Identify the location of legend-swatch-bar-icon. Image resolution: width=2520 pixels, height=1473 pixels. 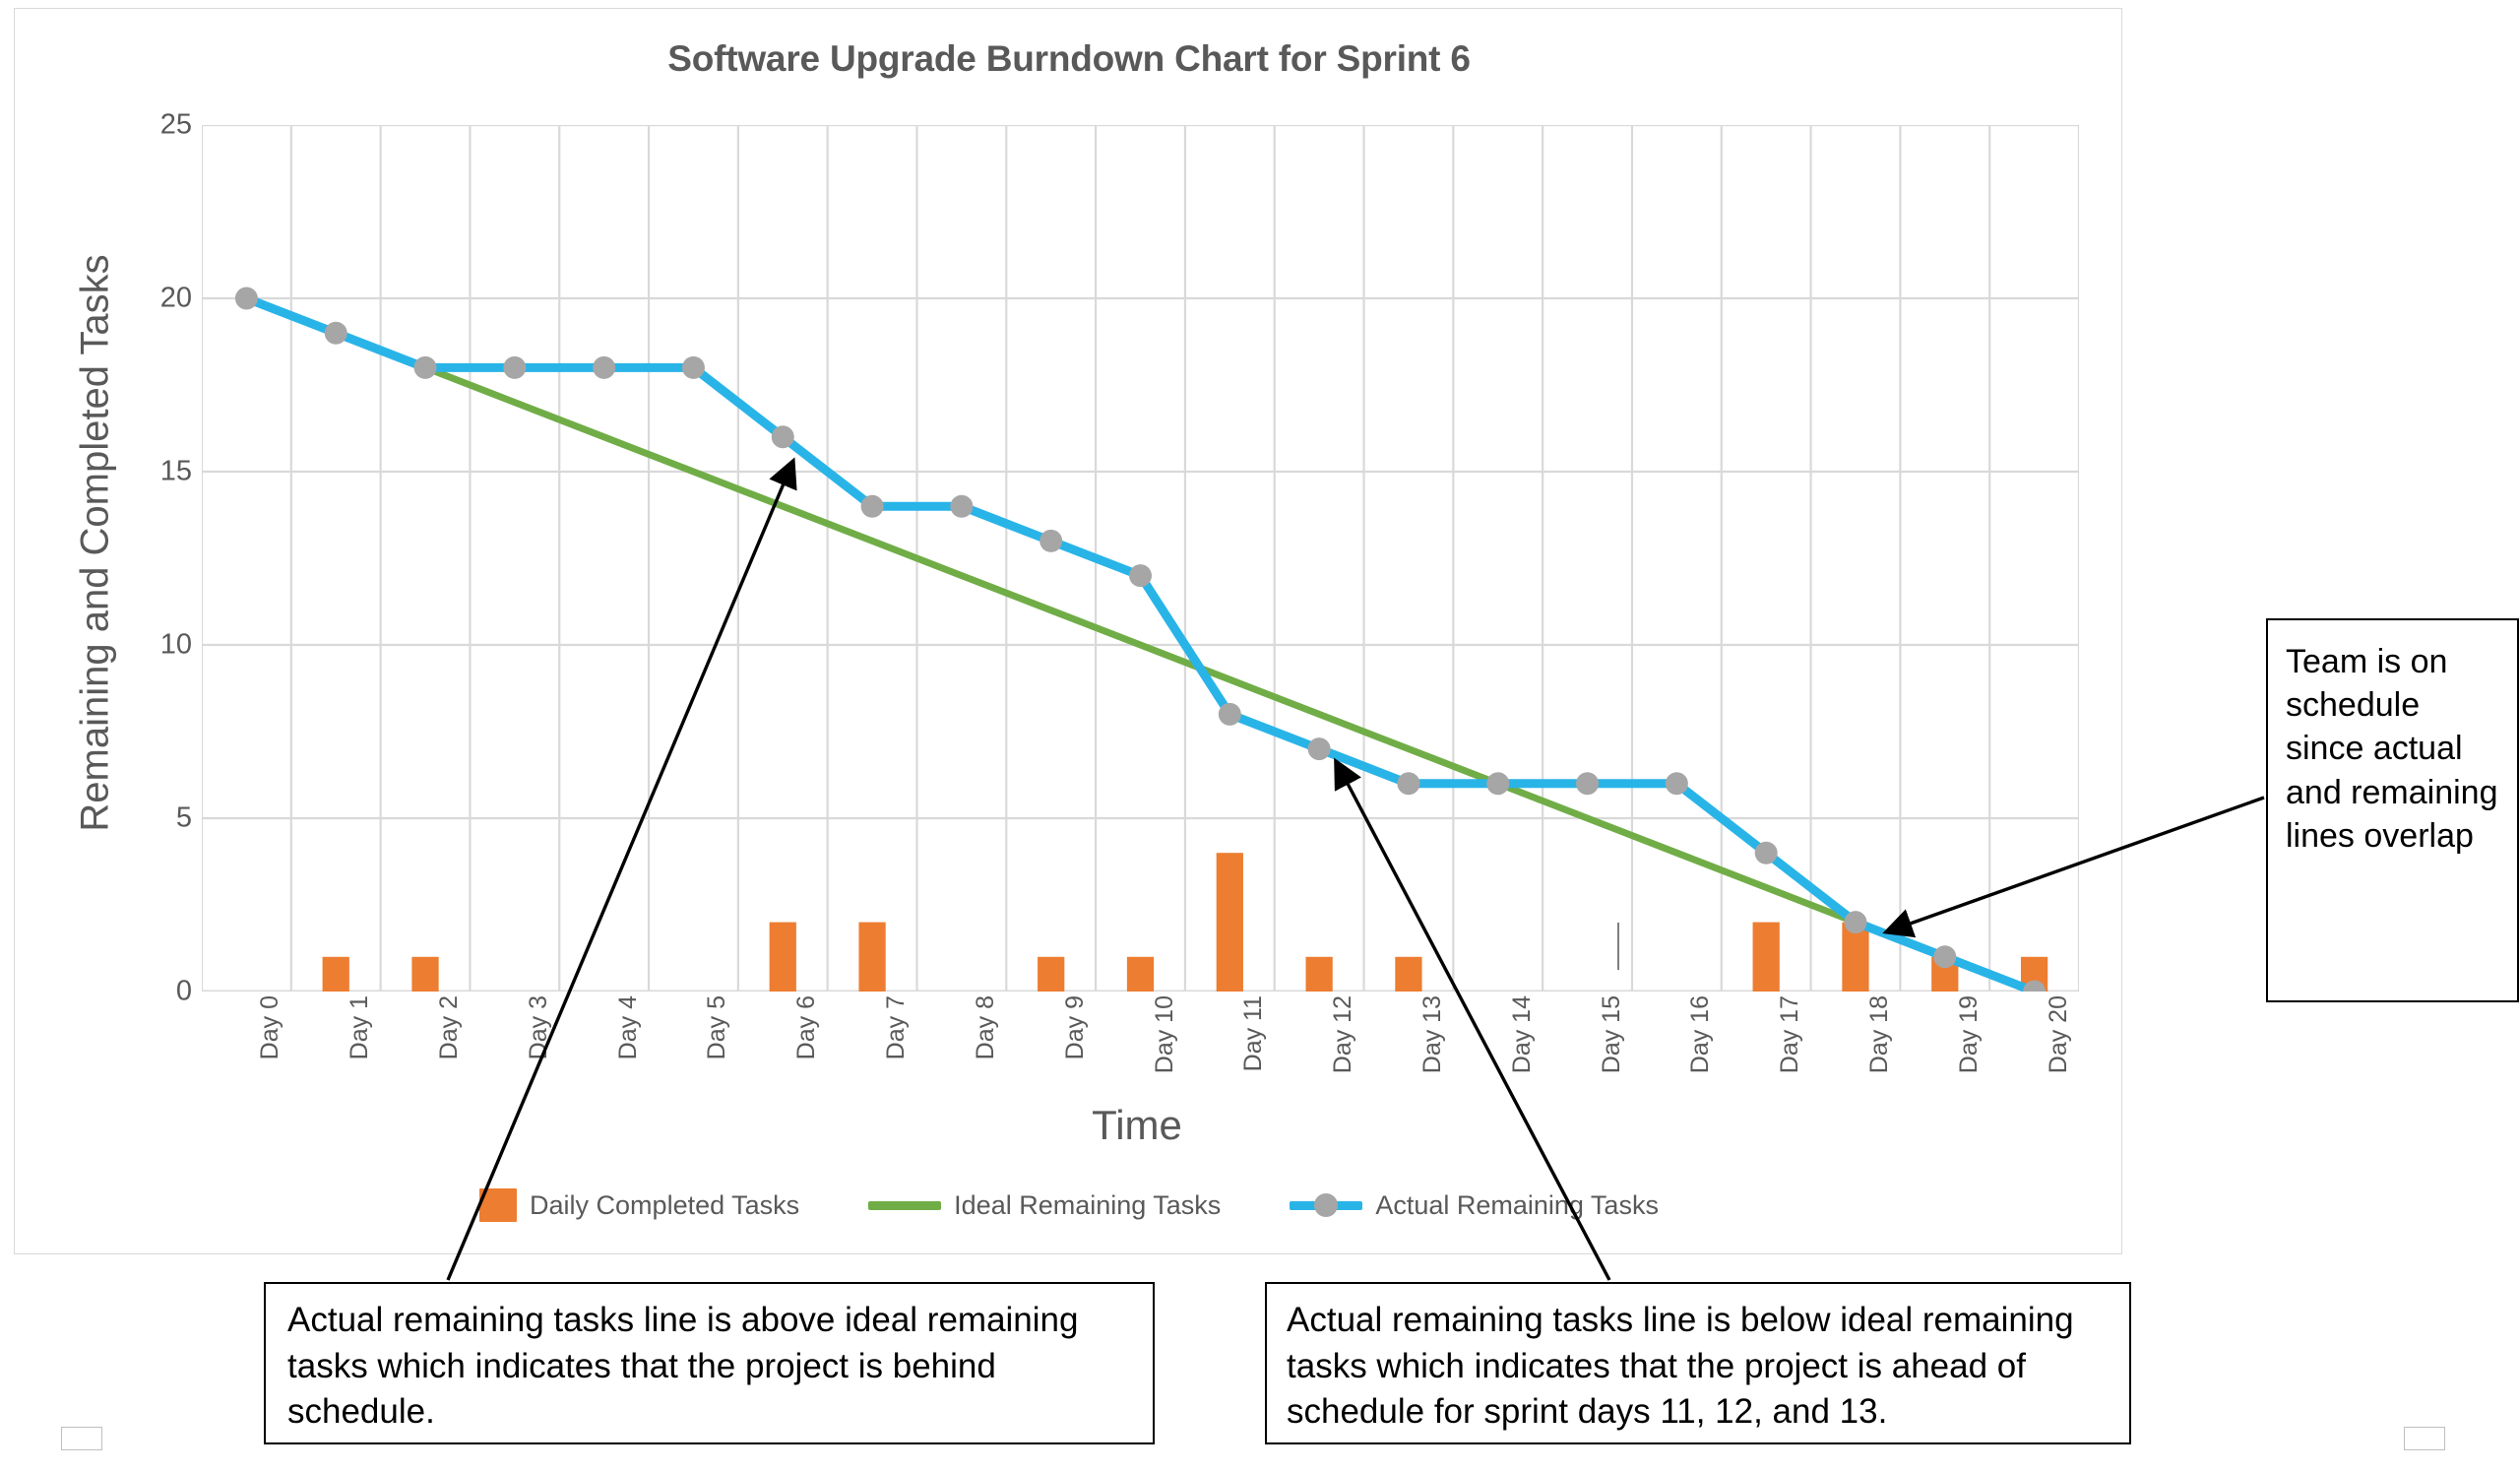
(498, 1205).